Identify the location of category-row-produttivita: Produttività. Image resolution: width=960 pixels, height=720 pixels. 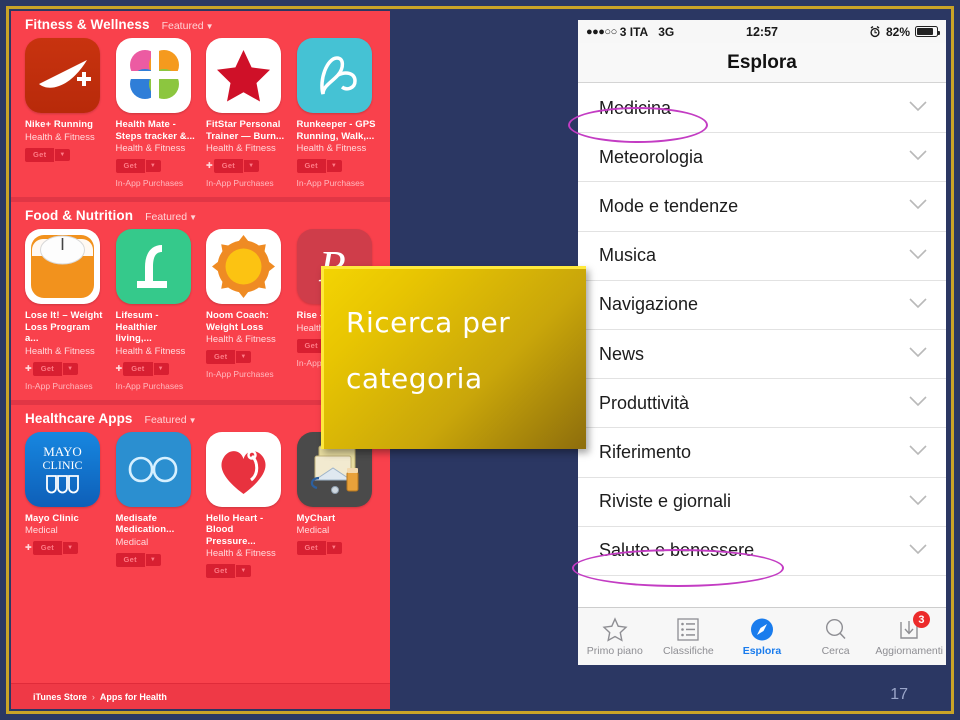
(762, 404).